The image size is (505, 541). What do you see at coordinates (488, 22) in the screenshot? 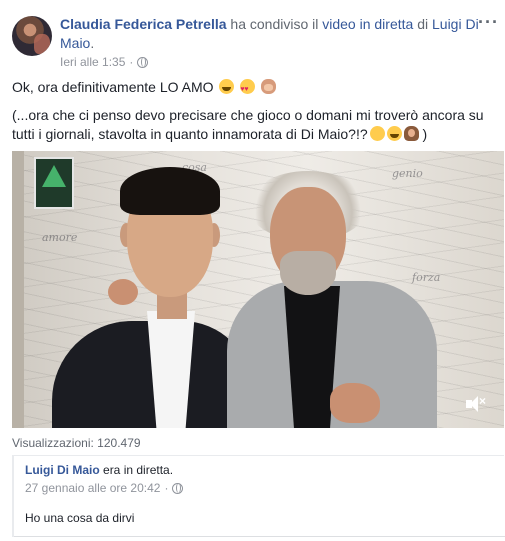
I see `post-options-icon: ···` at bounding box center [488, 22].